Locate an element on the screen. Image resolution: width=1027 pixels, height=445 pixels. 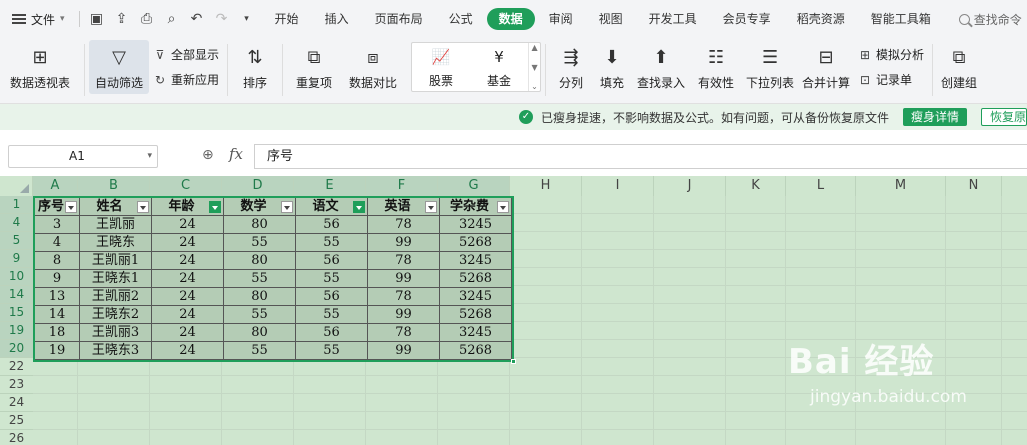
tab-8: 会员专享 is located at coordinates (747, 19).